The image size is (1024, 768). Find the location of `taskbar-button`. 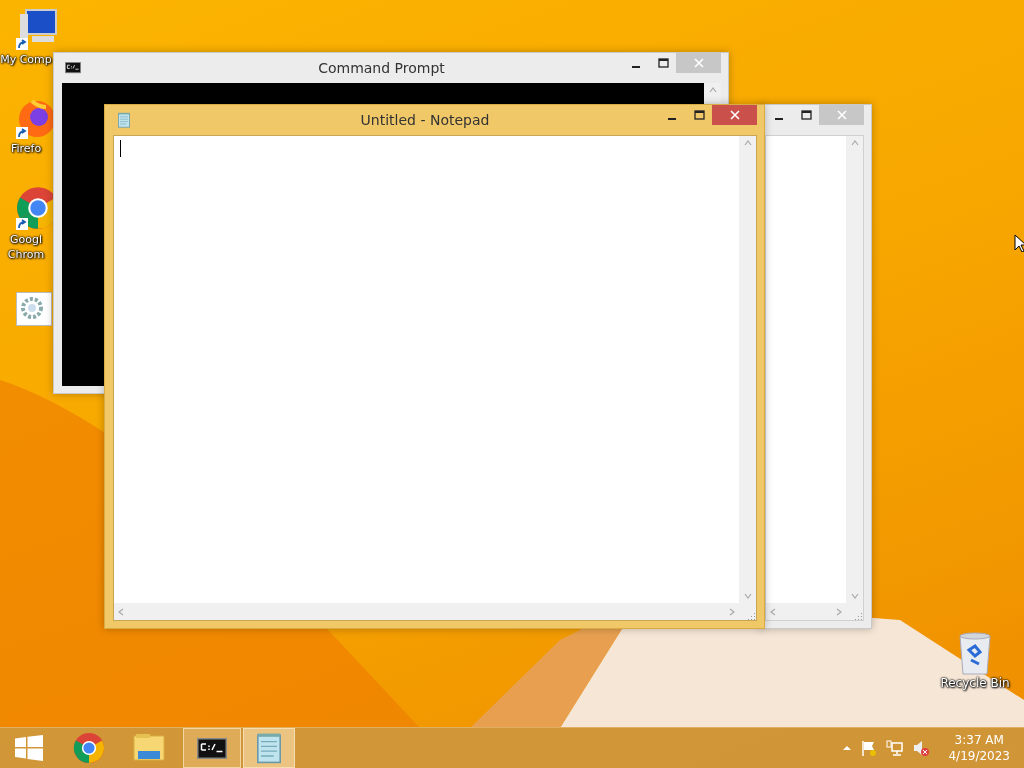

taskbar-button is located at coordinates (212, 748).